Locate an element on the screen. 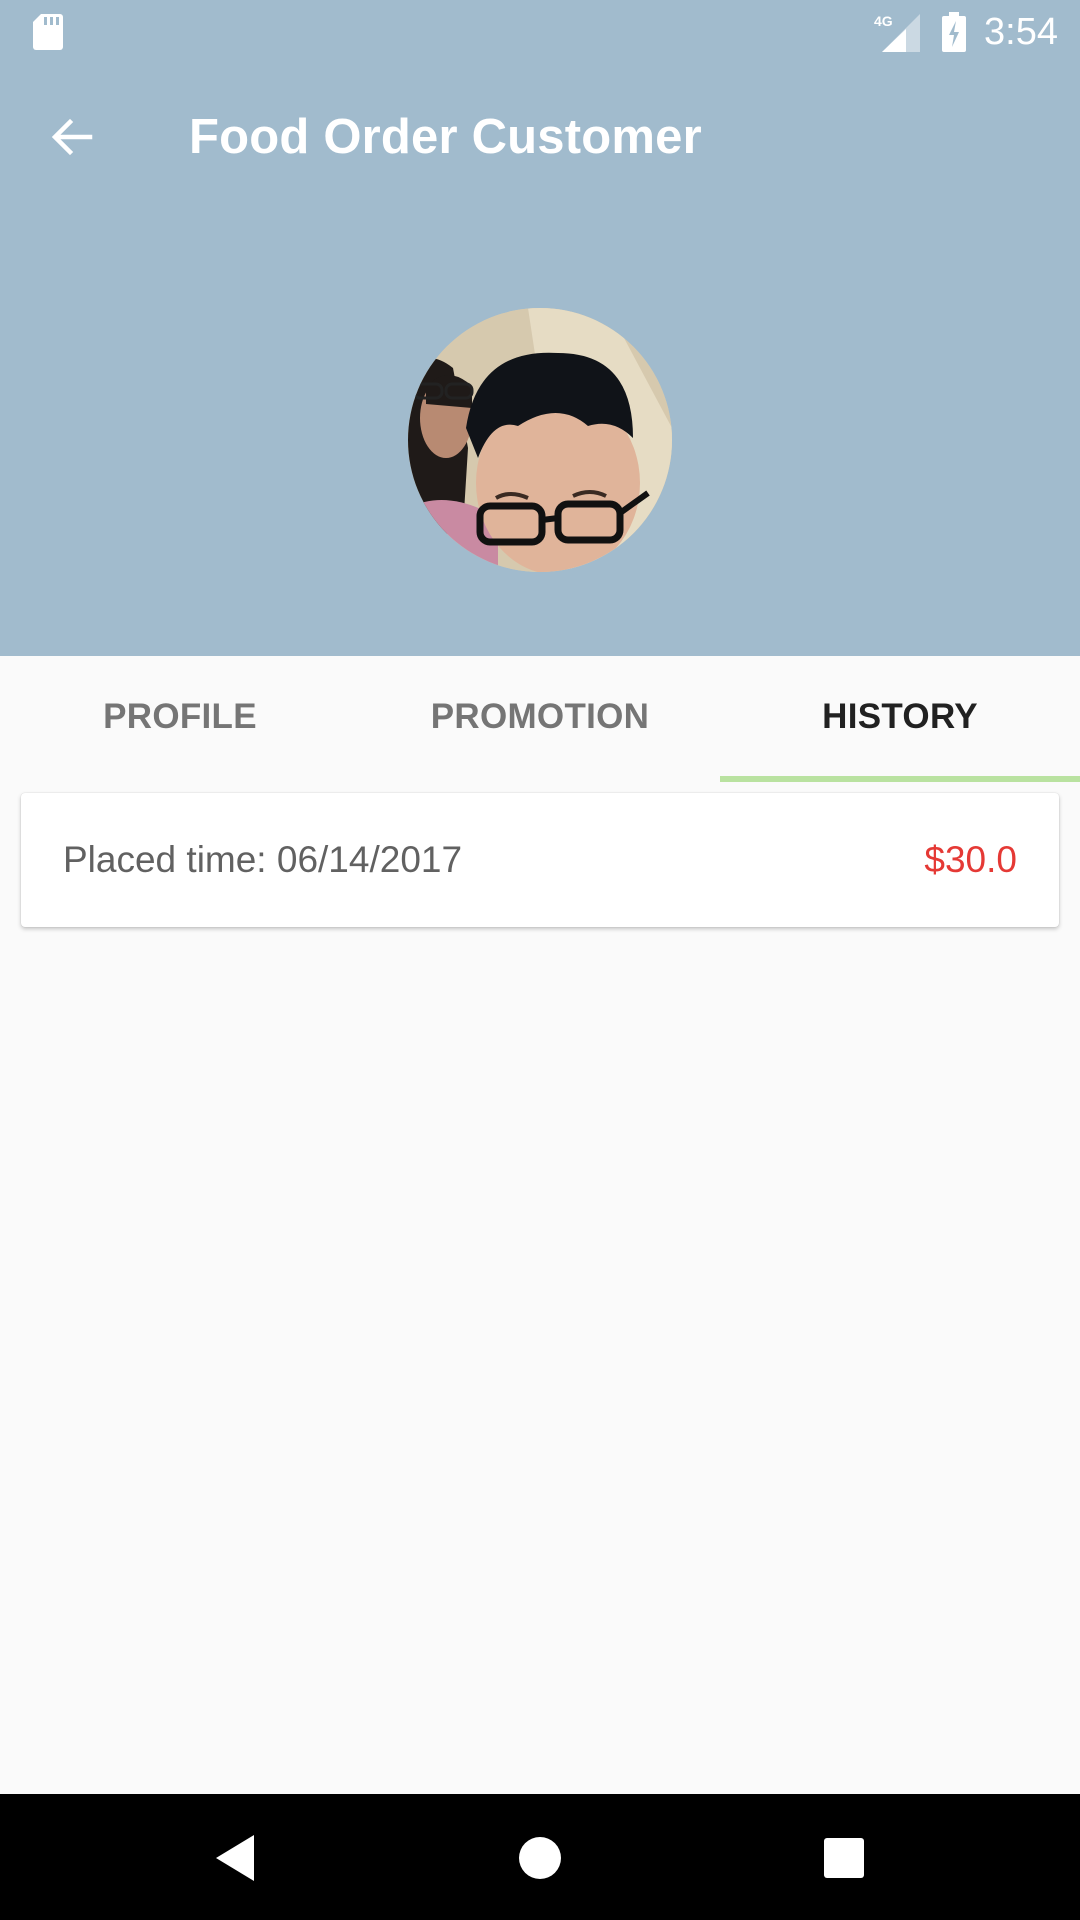 This screenshot has height=1920, width=1080. tab-indicator is located at coordinates (900, 779).